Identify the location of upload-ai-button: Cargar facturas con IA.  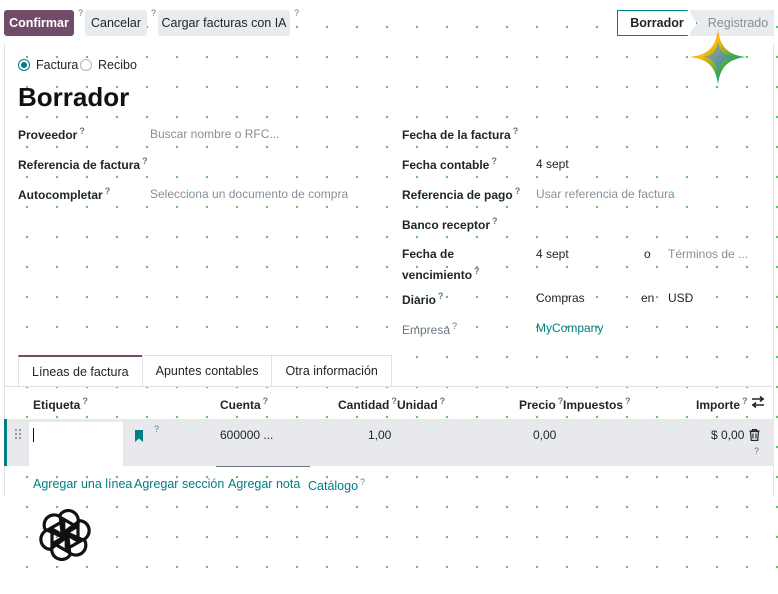
(224, 23).